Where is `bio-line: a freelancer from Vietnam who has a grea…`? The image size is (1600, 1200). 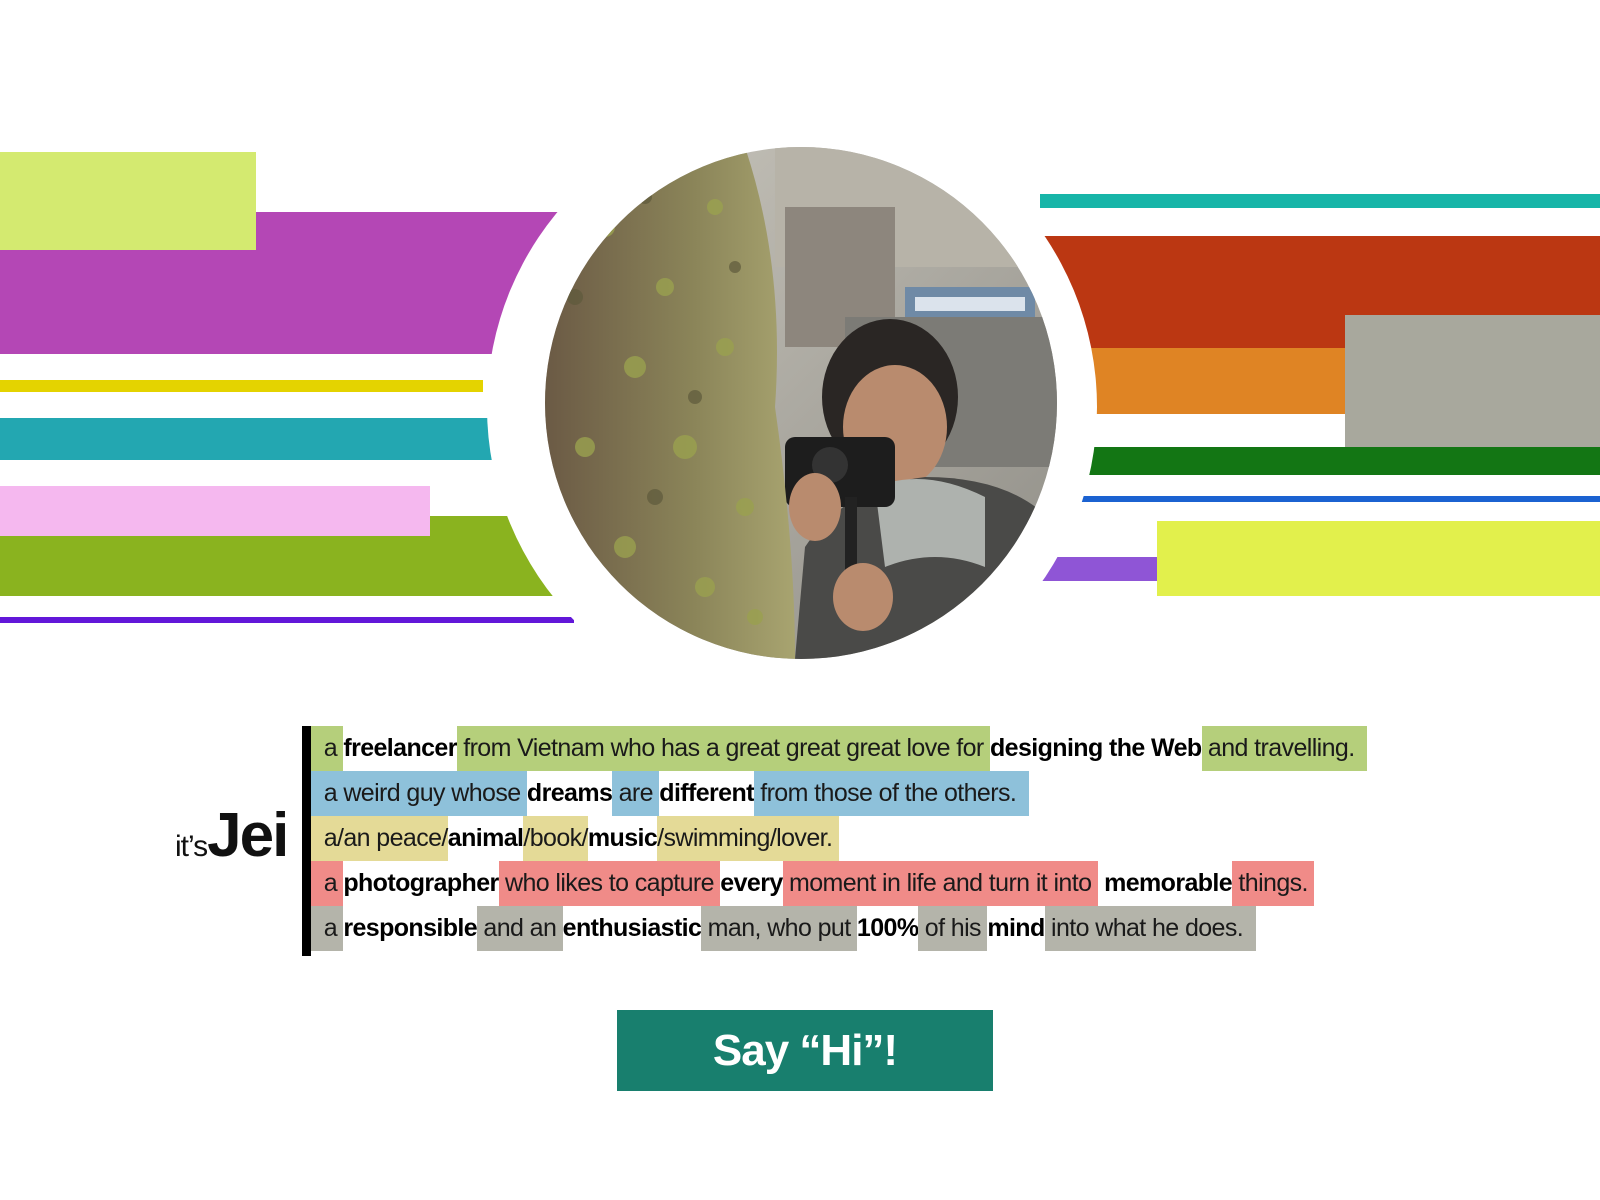 bio-line: a freelancer from Vietnam who has a grea… is located at coordinates (839, 748).